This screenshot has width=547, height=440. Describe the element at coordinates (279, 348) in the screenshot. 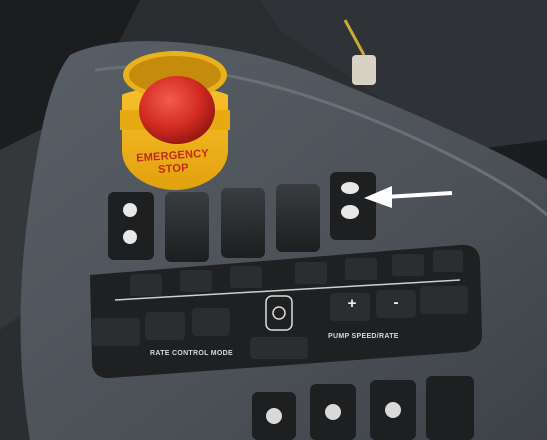

I see `center-bottom-key` at that location.